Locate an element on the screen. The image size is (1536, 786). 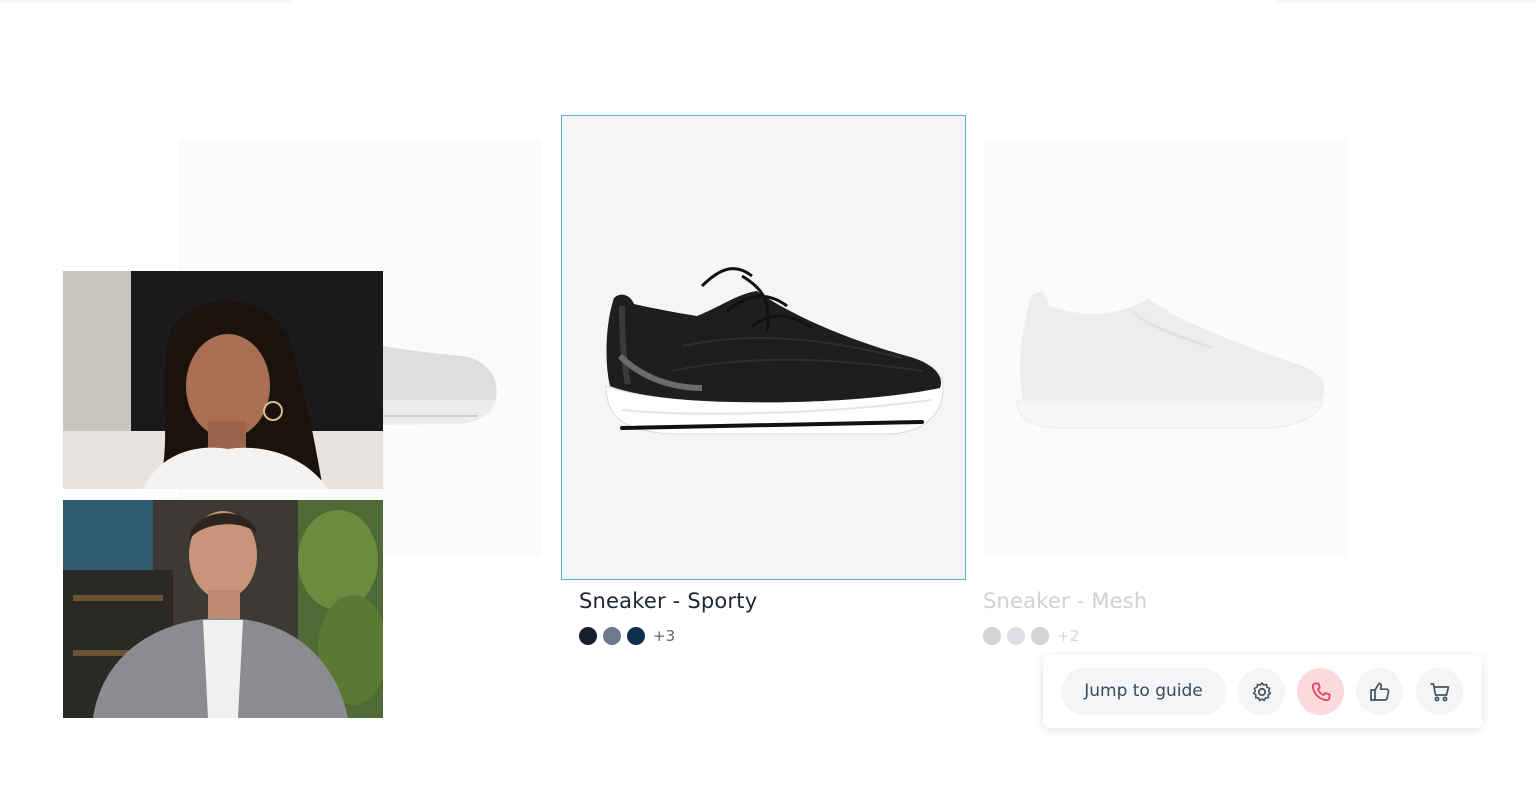
participant-video-customer is located at coordinates (223, 609).